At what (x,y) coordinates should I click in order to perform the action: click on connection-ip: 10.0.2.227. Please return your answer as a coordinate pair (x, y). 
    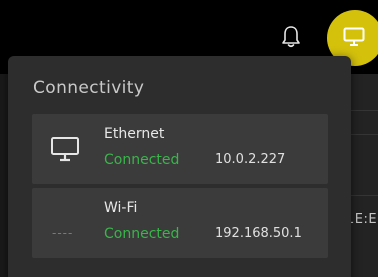
    Looking at the image, I should click on (250, 159).